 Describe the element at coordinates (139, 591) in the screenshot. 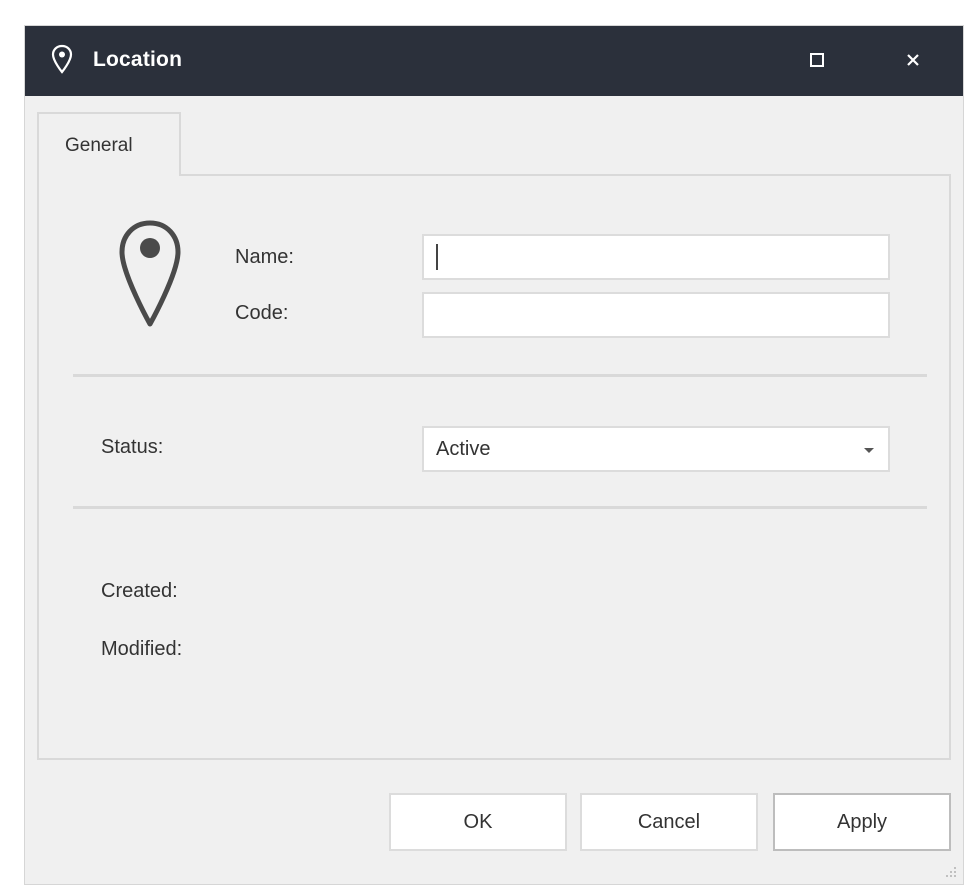

I see `created-label: Created:` at that location.